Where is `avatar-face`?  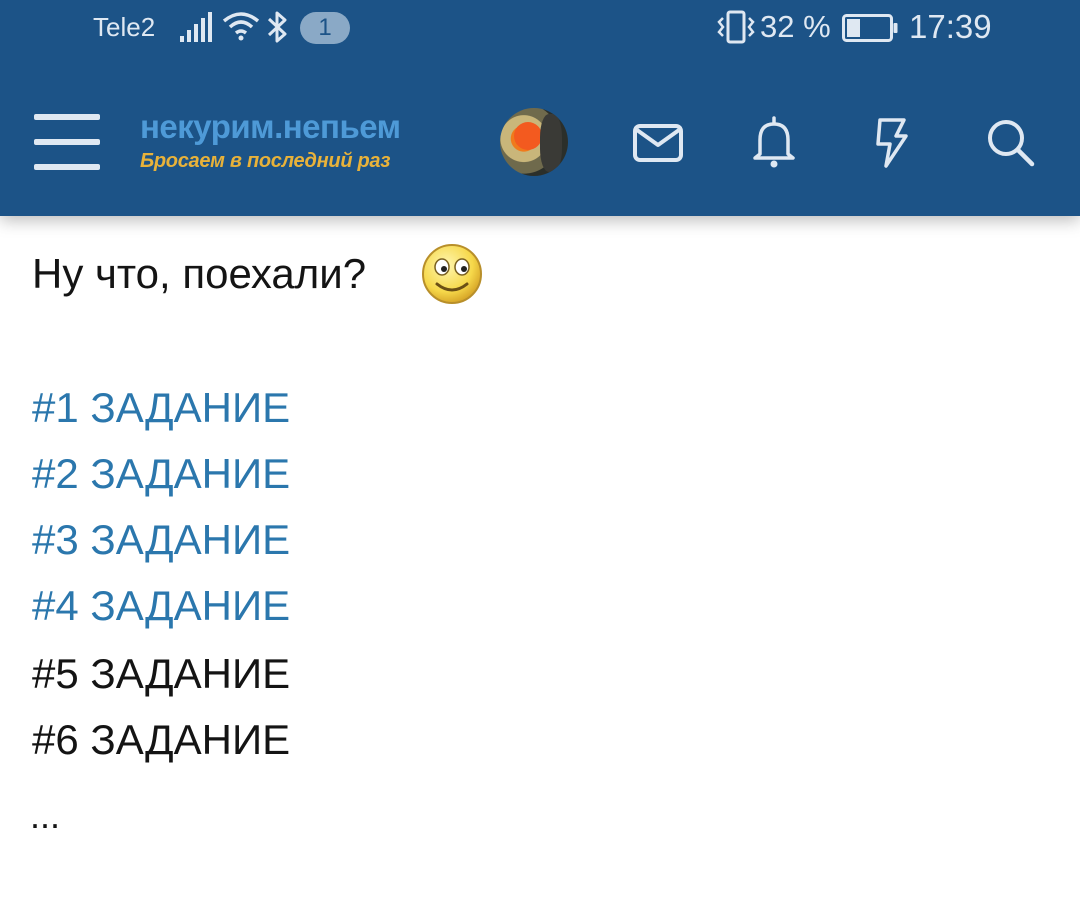 avatar-face is located at coordinates (528, 136).